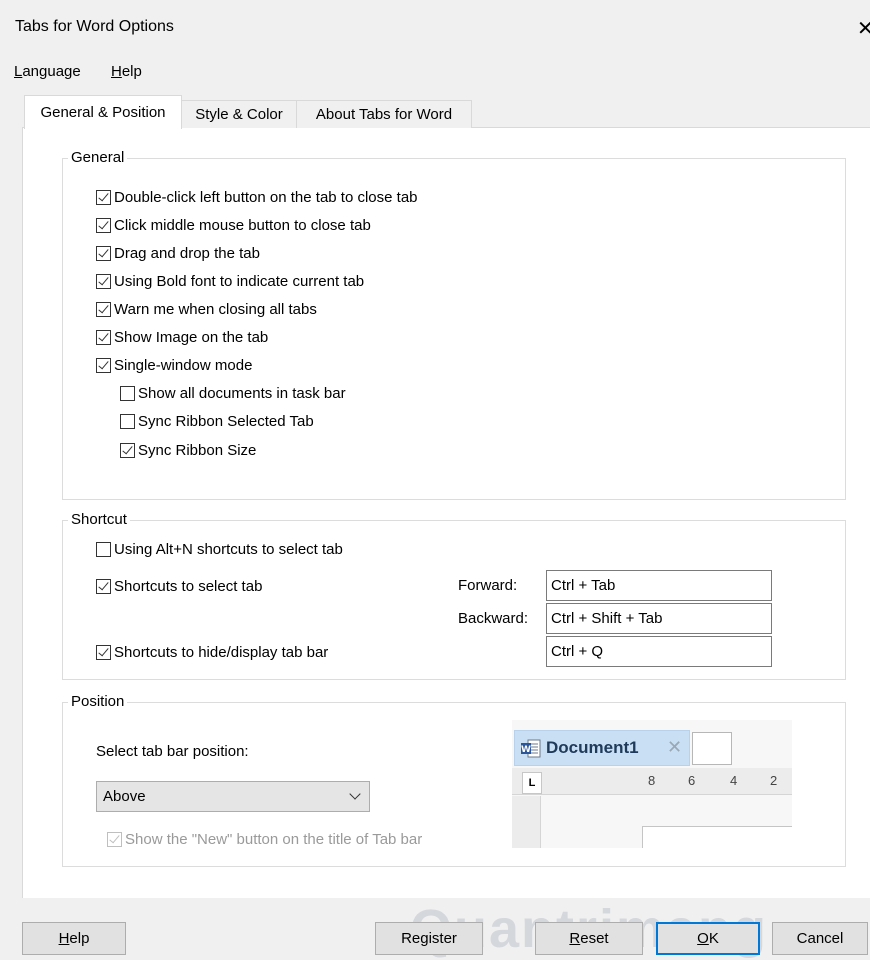 Image resolution: width=870 pixels, height=960 pixels. I want to click on option-label: Single-window mode, so click(183, 365).